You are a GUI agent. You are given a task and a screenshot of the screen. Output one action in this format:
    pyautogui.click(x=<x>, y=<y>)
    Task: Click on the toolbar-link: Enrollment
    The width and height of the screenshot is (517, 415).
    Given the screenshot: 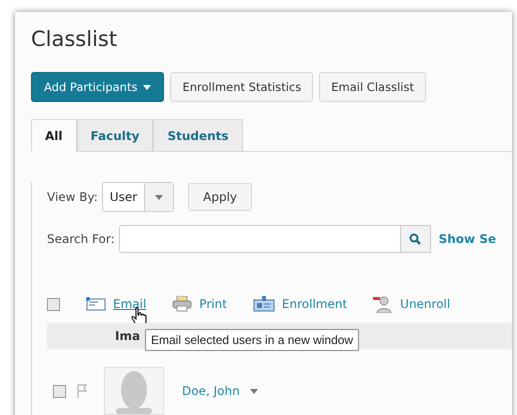 What is the action you would take?
    pyautogui.click(x=315, y=304)
    